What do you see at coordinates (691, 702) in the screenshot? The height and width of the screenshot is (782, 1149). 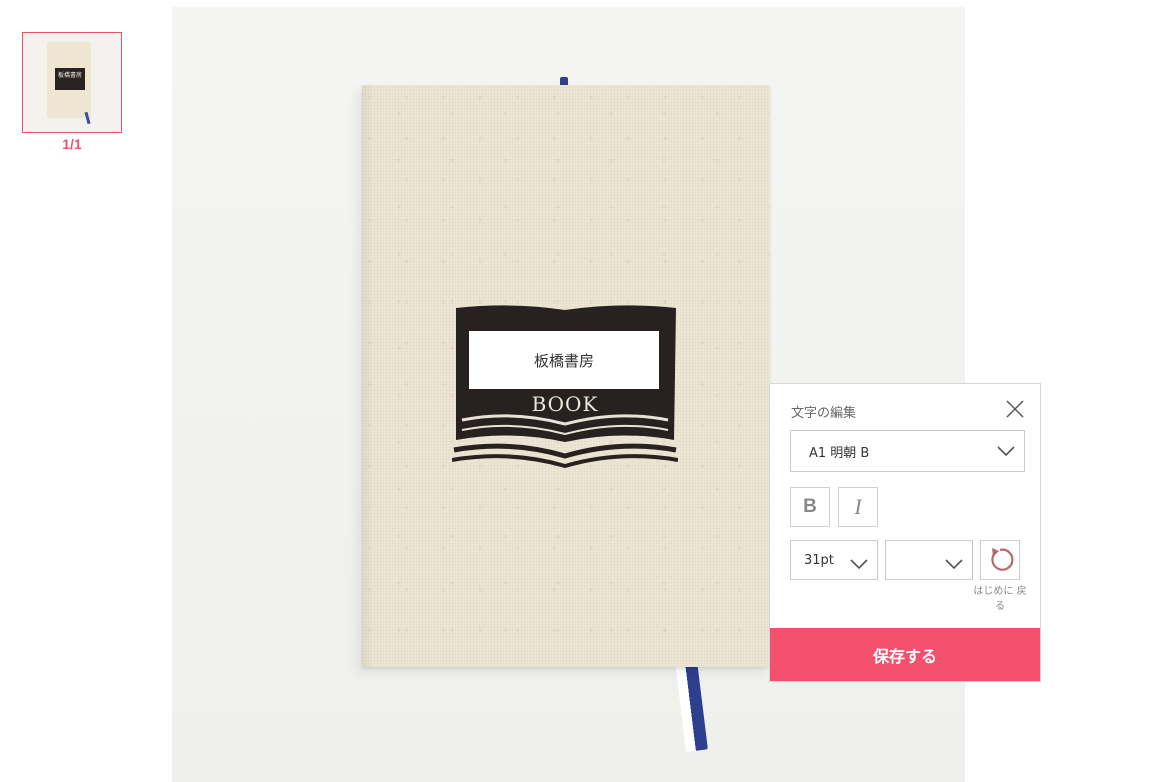 I see `ribbon-bottom` at bounding box center [691, 702].